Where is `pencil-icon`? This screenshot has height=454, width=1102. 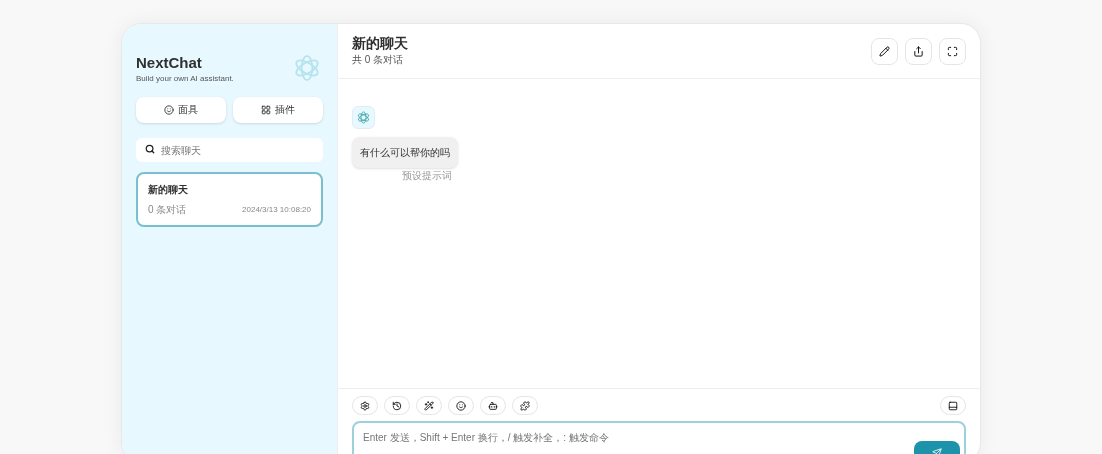 pencil-icon is located at coordinates (884, 51).